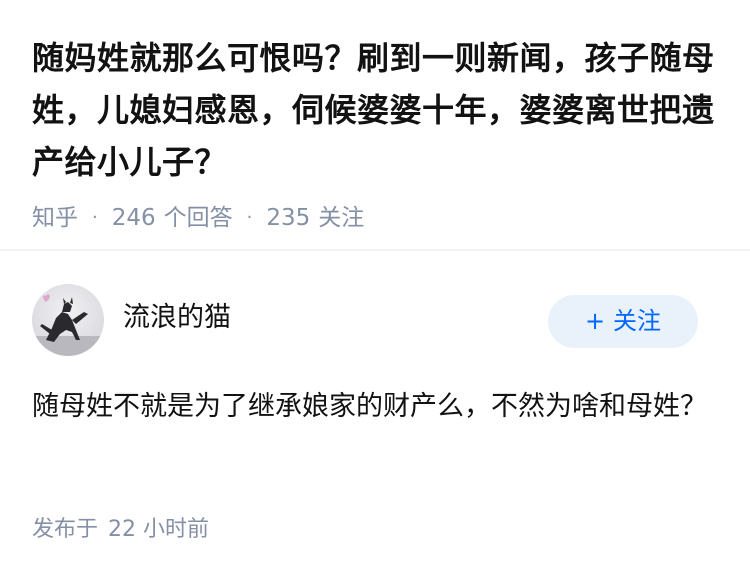 This screenshot has width=750, height=582. Describe the element at coordinates (65, 529) in the screenshot. I see `timestamp-prefix: 发布于` at that location.